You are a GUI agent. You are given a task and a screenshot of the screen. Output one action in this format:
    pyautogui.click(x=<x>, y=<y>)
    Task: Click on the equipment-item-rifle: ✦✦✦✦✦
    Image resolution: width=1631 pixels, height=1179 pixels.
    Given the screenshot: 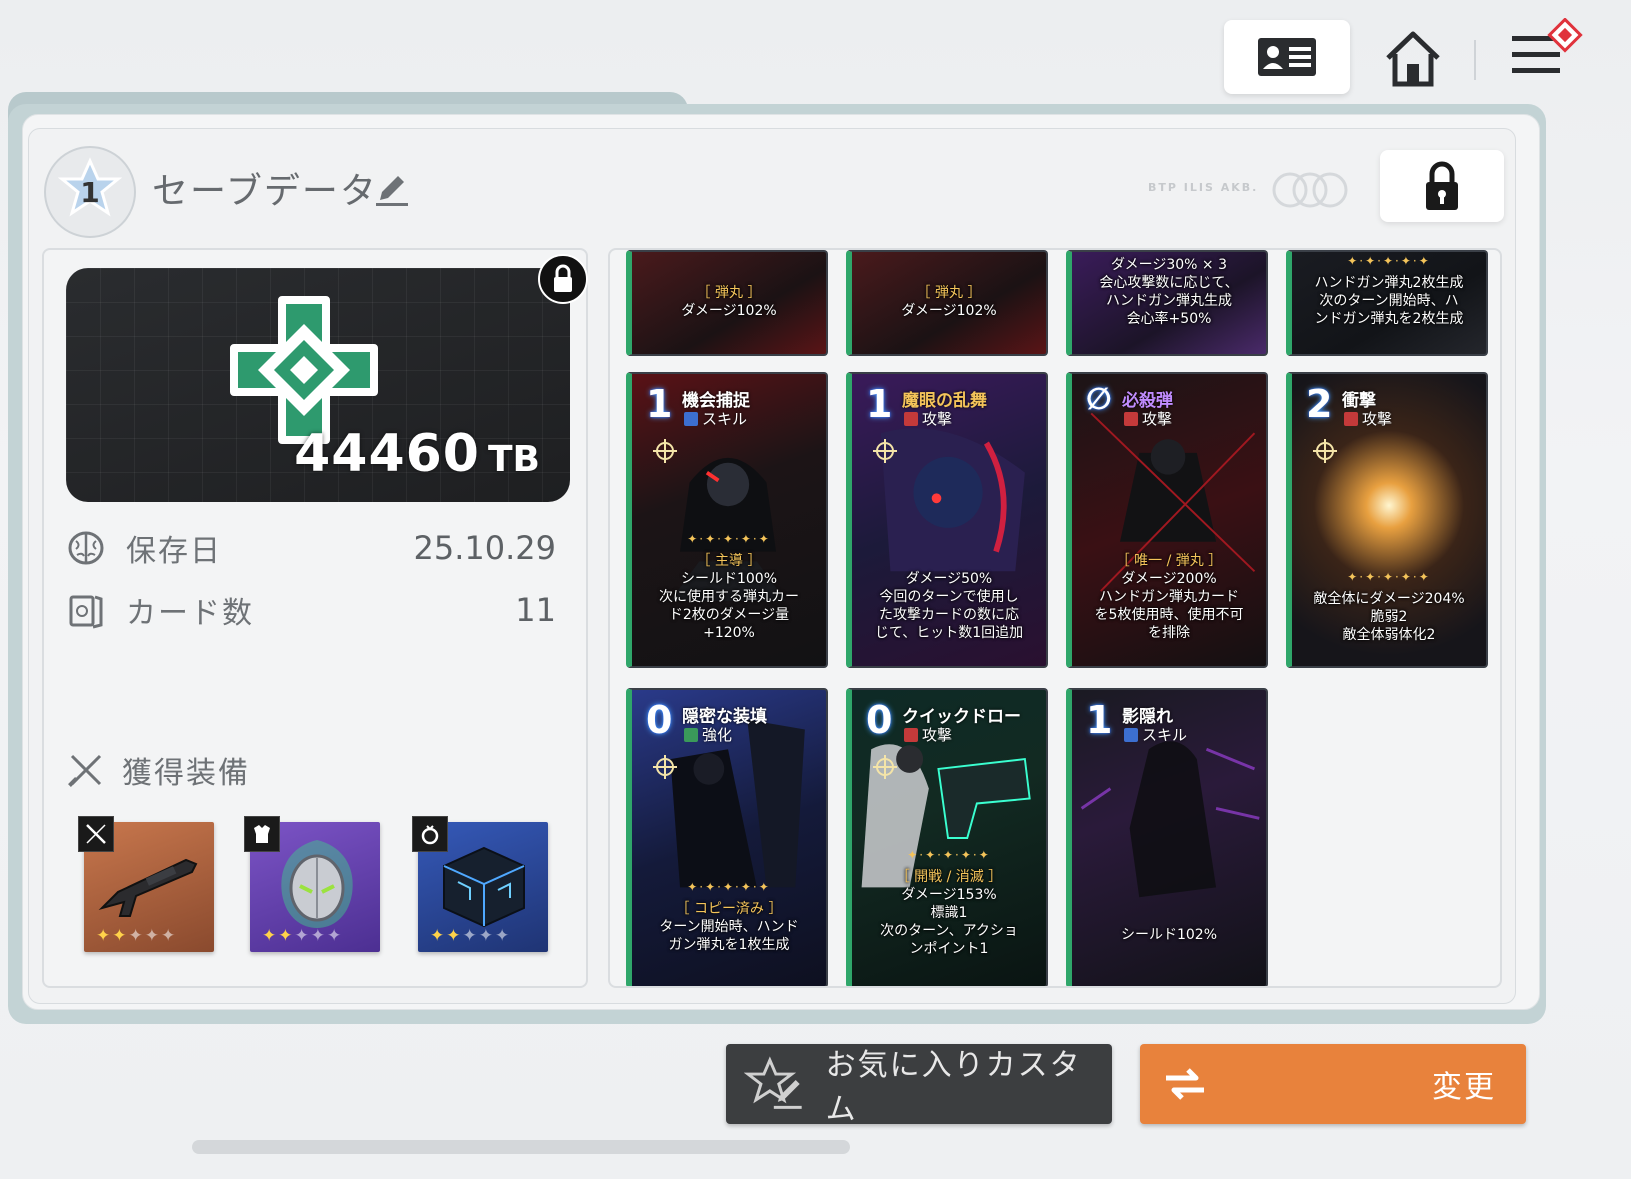 What is the action you would take?
    pyautogui.click(x=146, y=884)
    